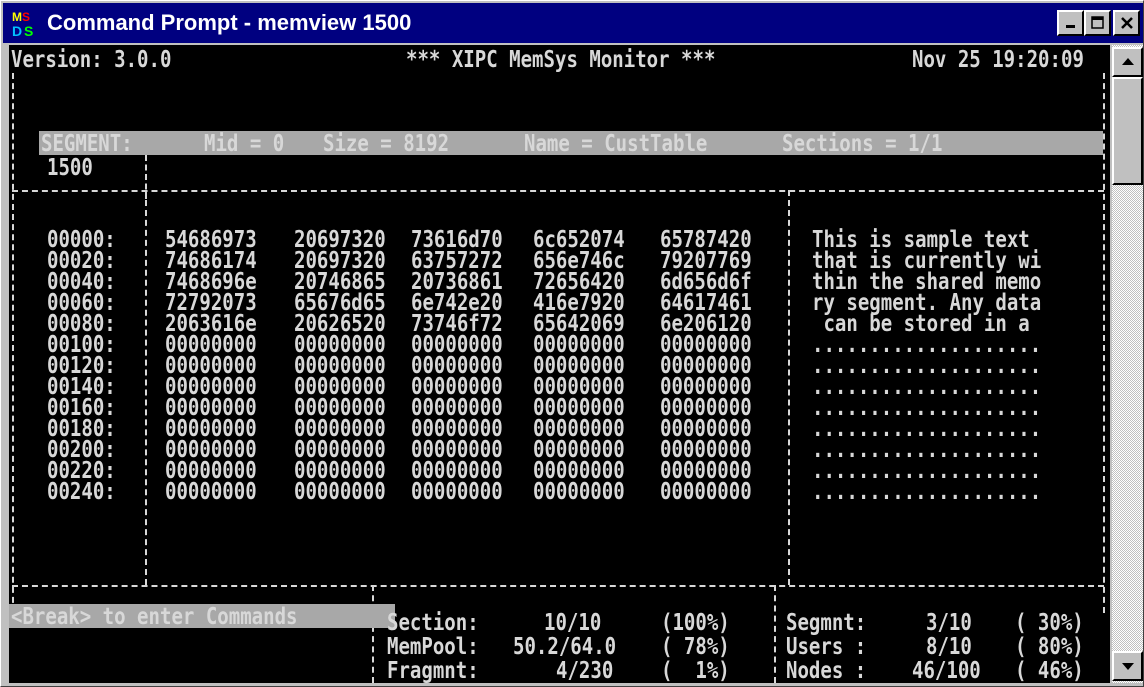  What do you see at coordinates (1070, 26) in the screenshot?
I see `minimize-icon` at bounding box center [1070, 26].